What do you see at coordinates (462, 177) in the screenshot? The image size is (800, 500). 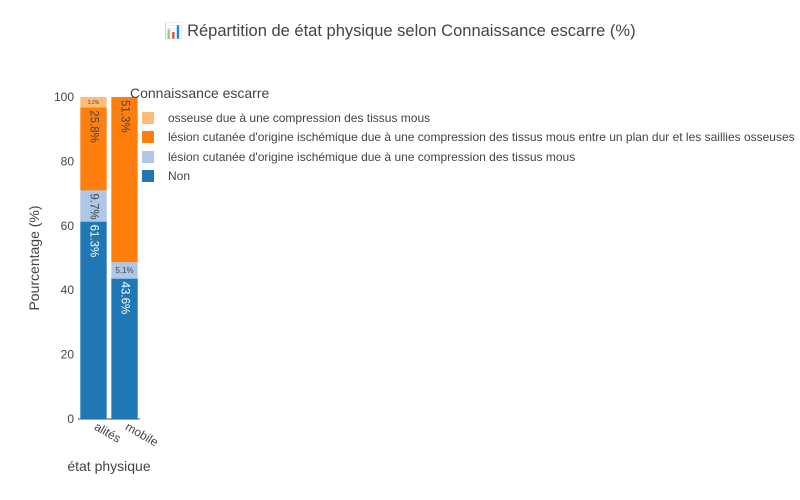 I see `legend-item: Non` at bounding box center [462, 177].